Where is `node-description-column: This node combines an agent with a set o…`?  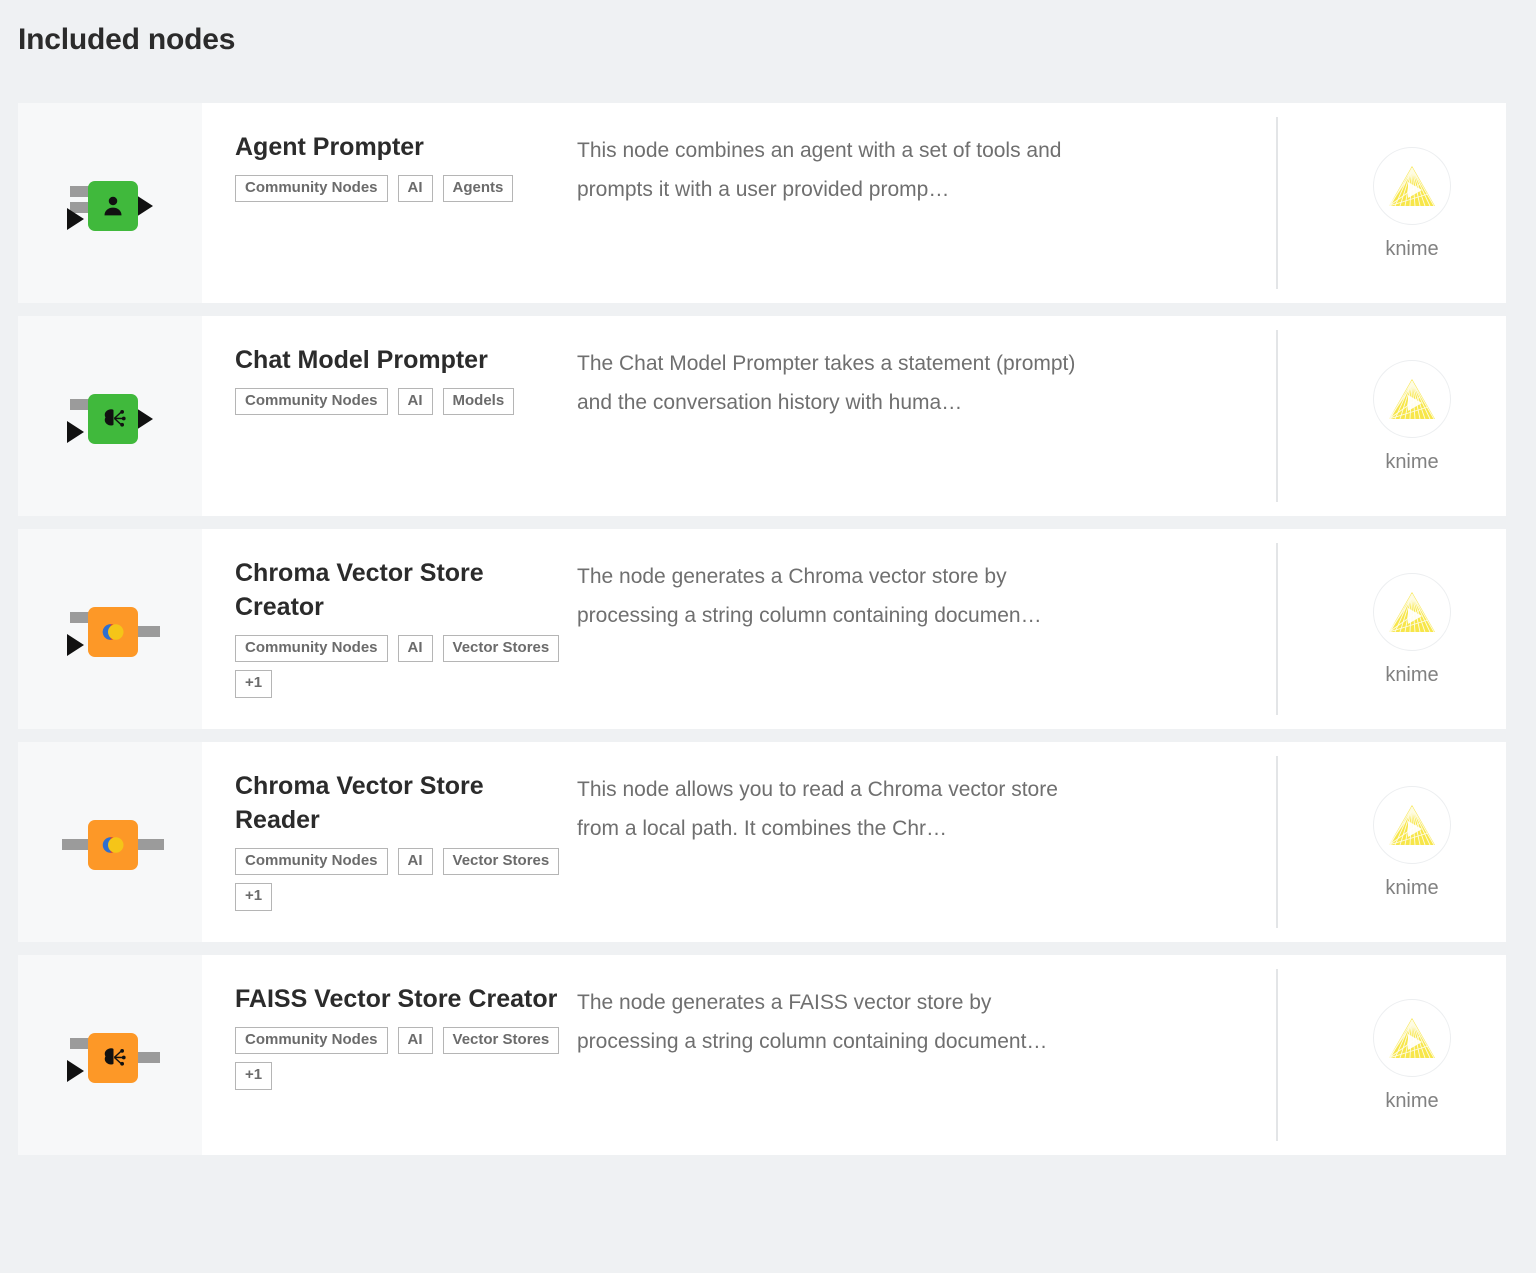
node-description-column: This node combines an agent with a set o… is located at coordinates (842, 205).